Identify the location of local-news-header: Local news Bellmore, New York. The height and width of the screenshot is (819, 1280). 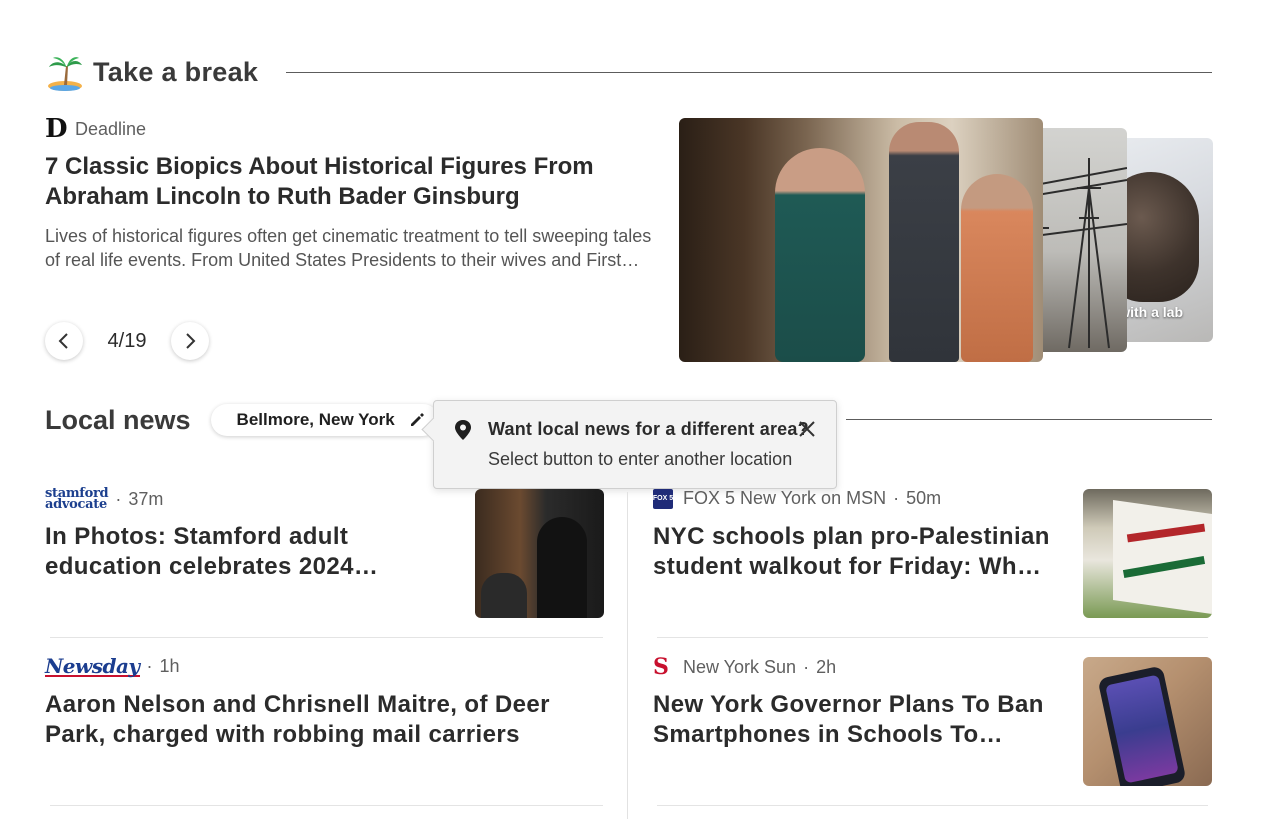
(242, 420).